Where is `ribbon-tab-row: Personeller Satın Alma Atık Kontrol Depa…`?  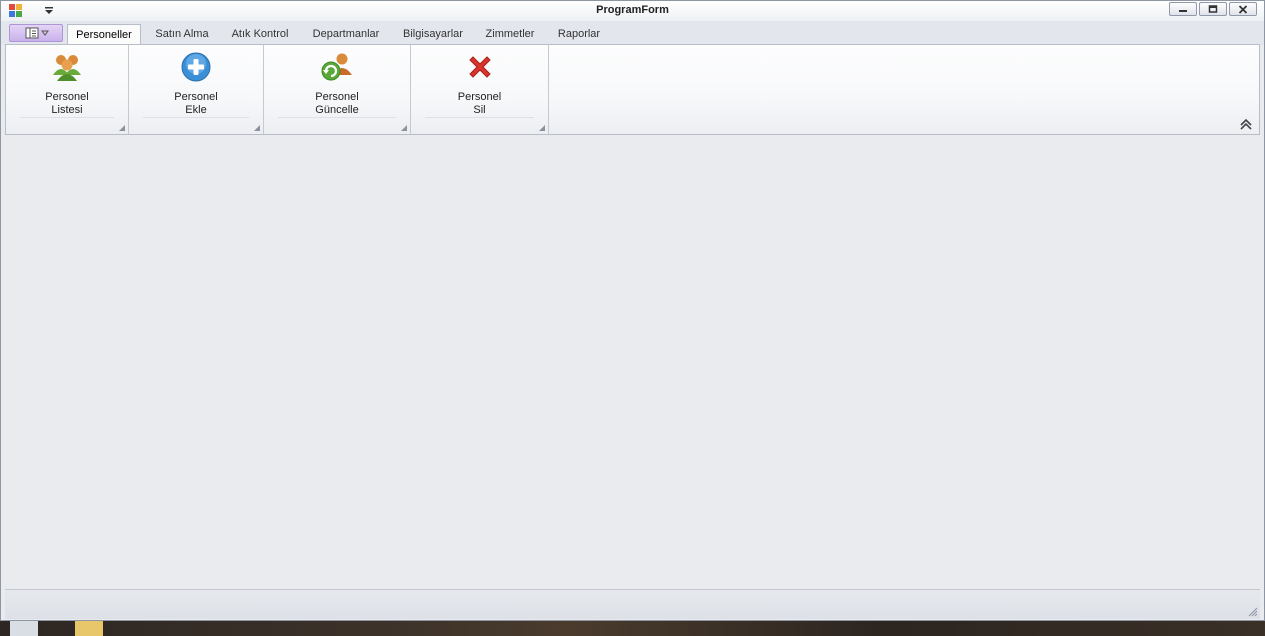
ribbon-tab-row: Personeller Satın Alma Atık Kontrol Depa… is located at coordinates (632, 33).